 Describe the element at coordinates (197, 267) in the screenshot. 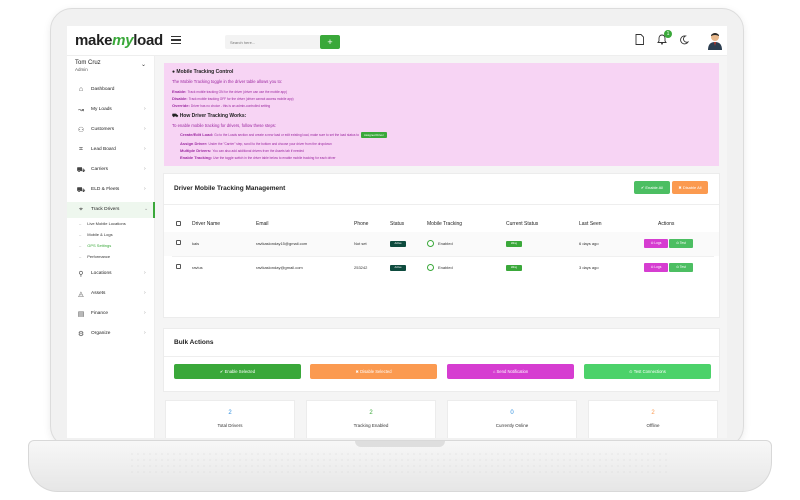

I see `driver-name: ravius` at that location.